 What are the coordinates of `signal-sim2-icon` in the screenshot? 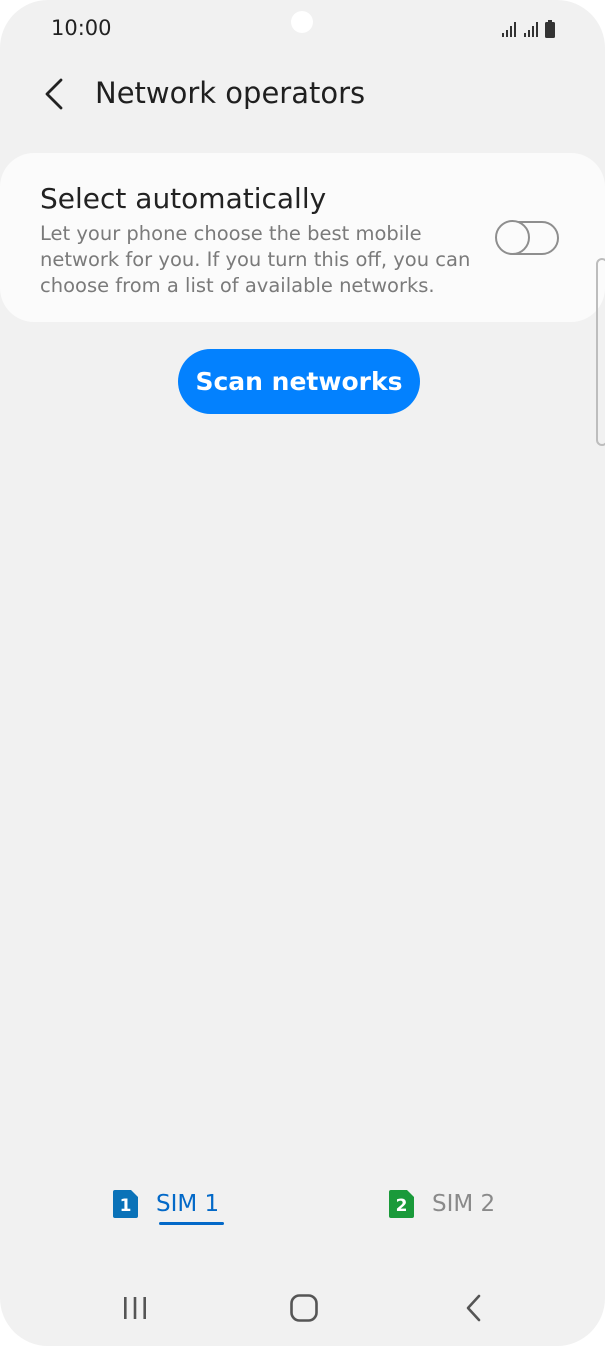 It's located at (531, 29).